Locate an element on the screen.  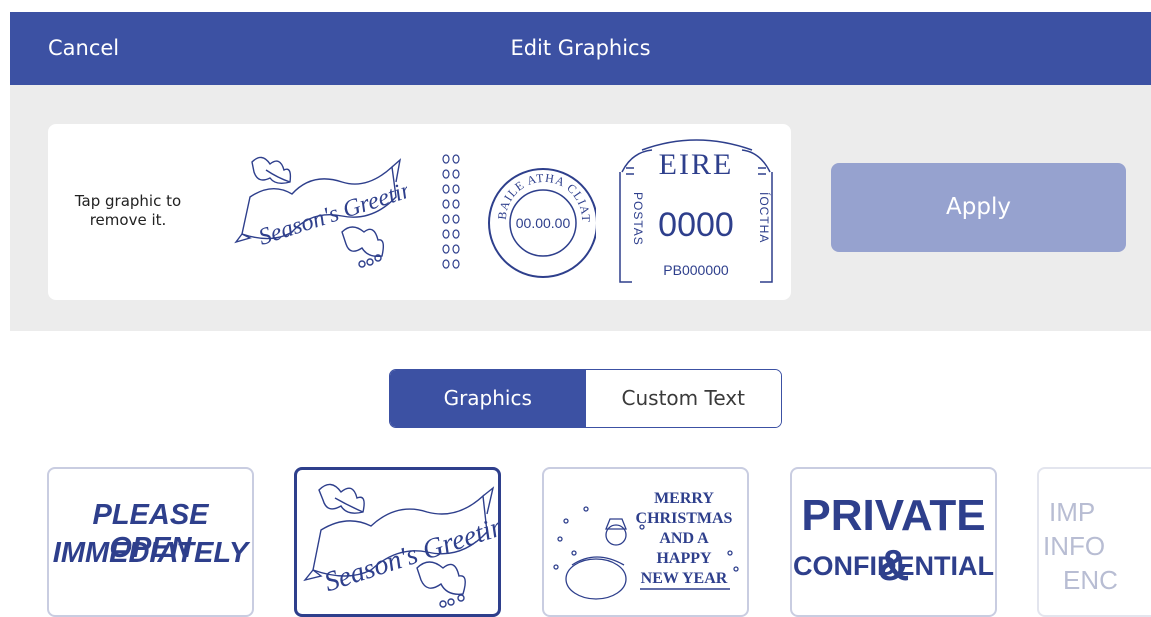
preview-seasons-greetings-graphic: Season's Greetings is located at coordinates (319, 212).